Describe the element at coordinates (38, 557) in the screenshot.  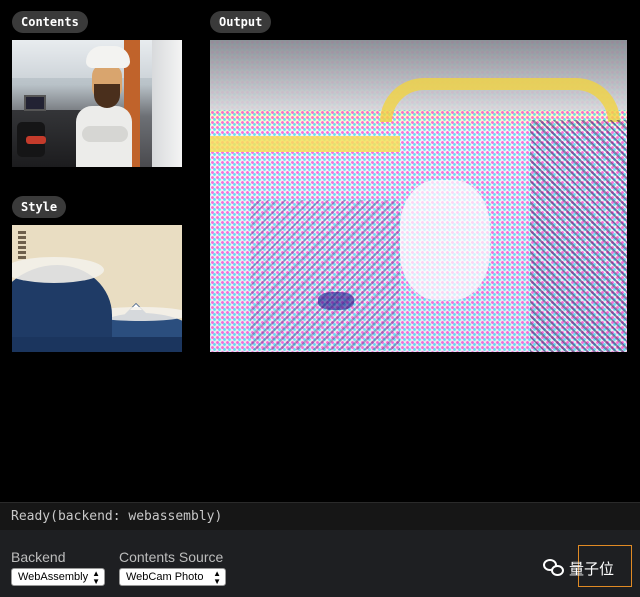
I see `backend-label: Backend` at that location.